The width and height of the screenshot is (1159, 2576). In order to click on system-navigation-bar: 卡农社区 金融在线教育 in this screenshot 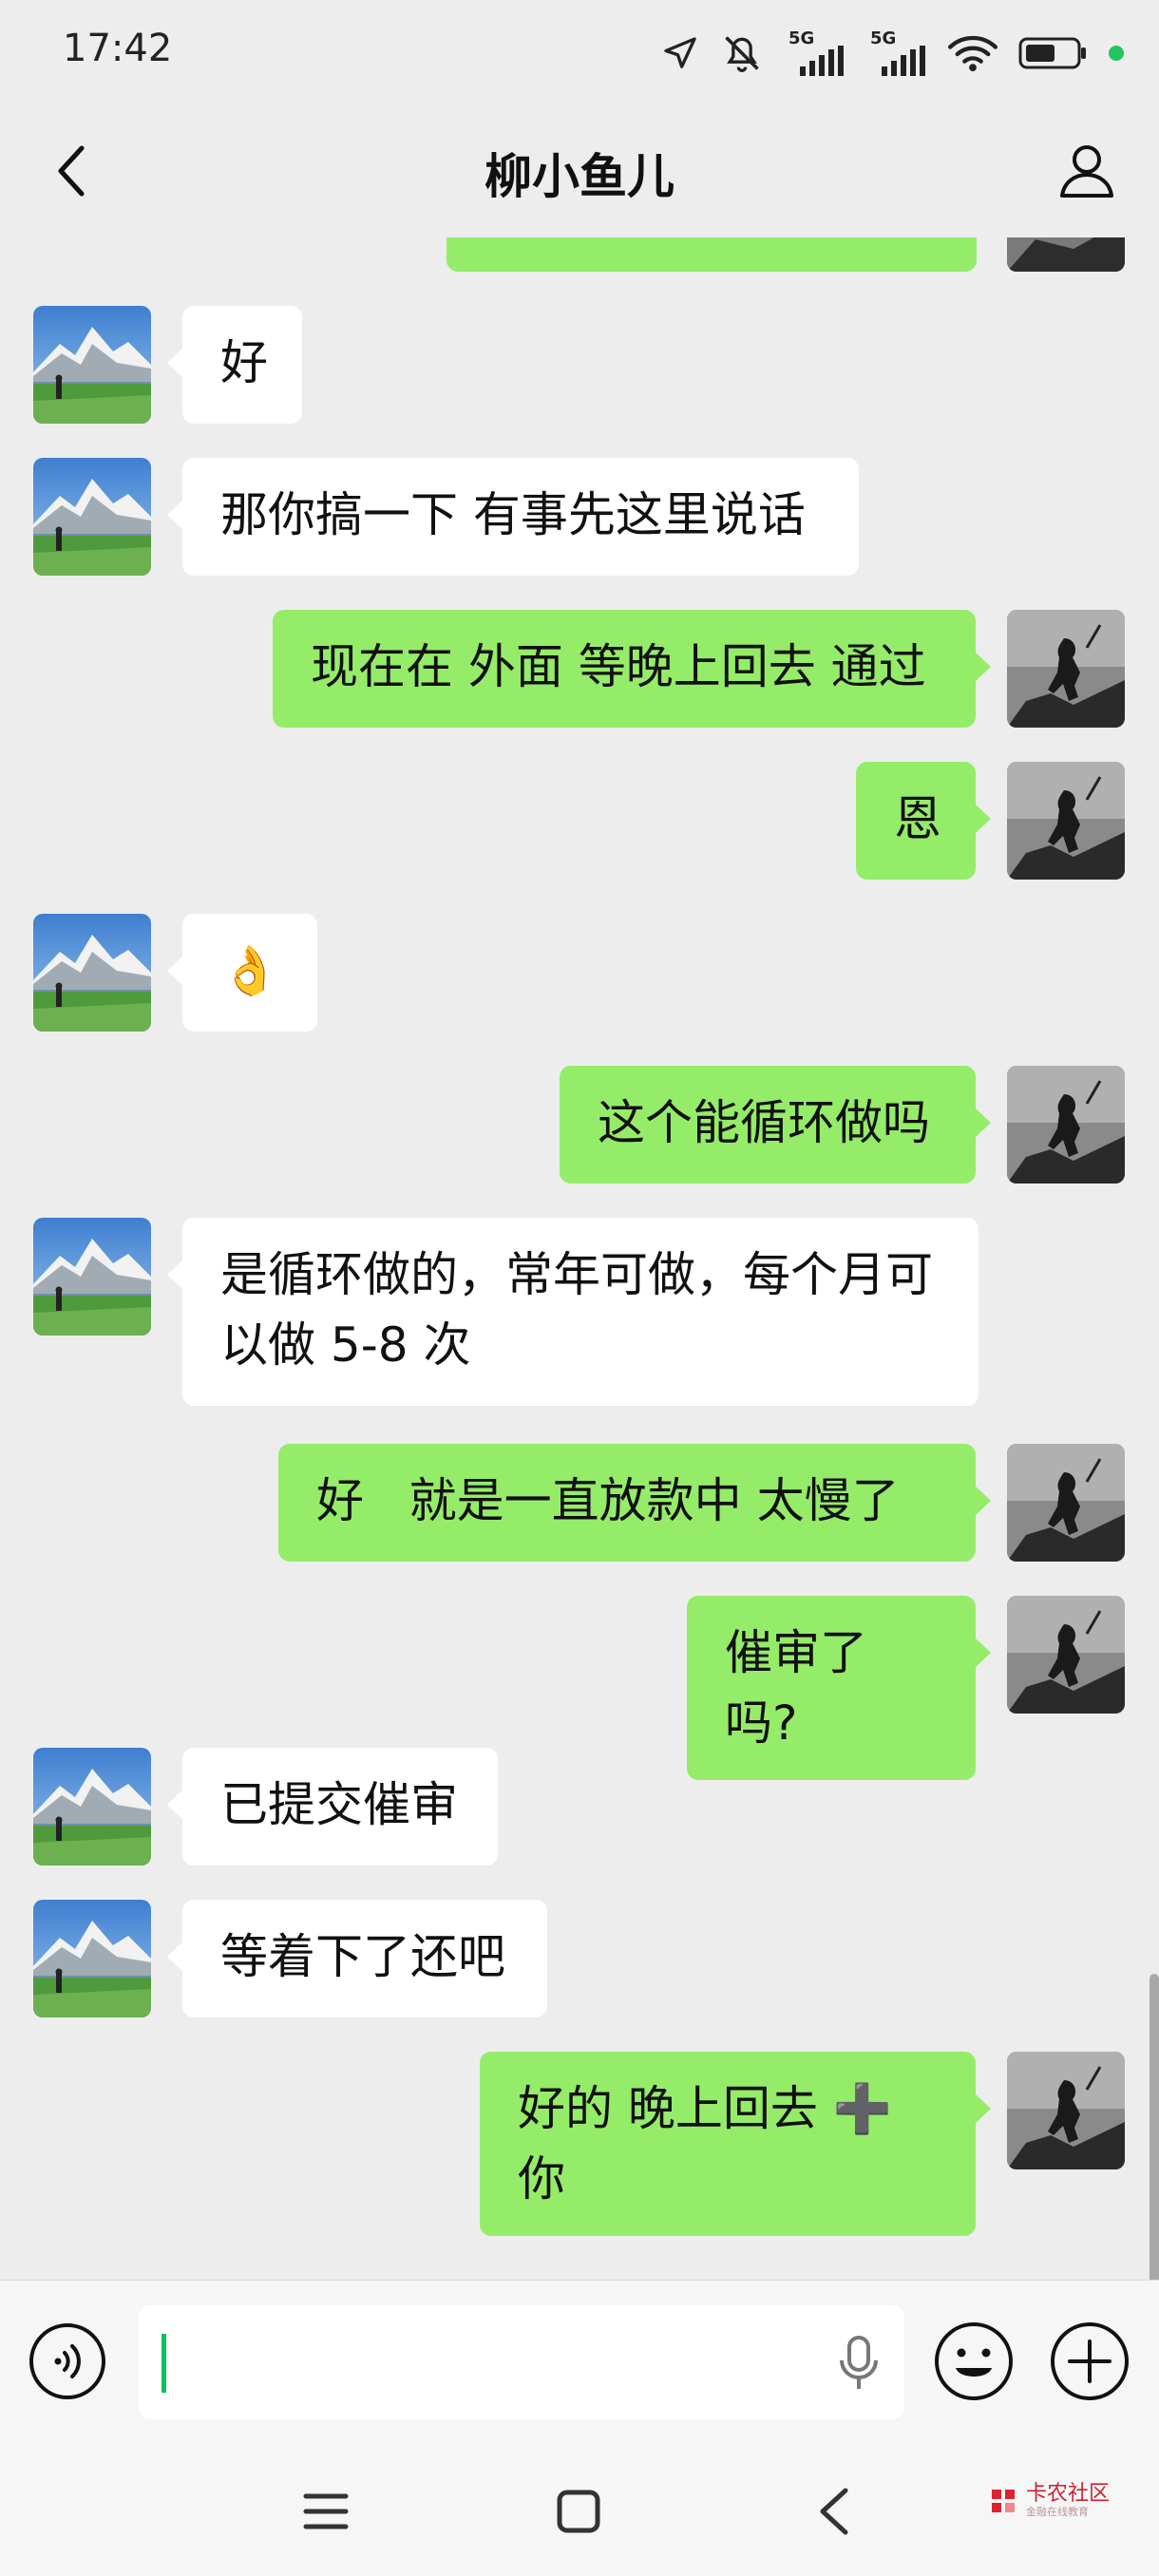, I will do `click(579, 2508)`.